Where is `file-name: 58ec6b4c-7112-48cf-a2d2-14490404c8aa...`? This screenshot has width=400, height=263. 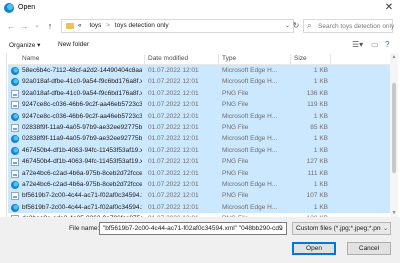
file-name: 58ec6b4c-7112-48cf-a2d2-14490404c8aa... is located at coordinates (82, 70).